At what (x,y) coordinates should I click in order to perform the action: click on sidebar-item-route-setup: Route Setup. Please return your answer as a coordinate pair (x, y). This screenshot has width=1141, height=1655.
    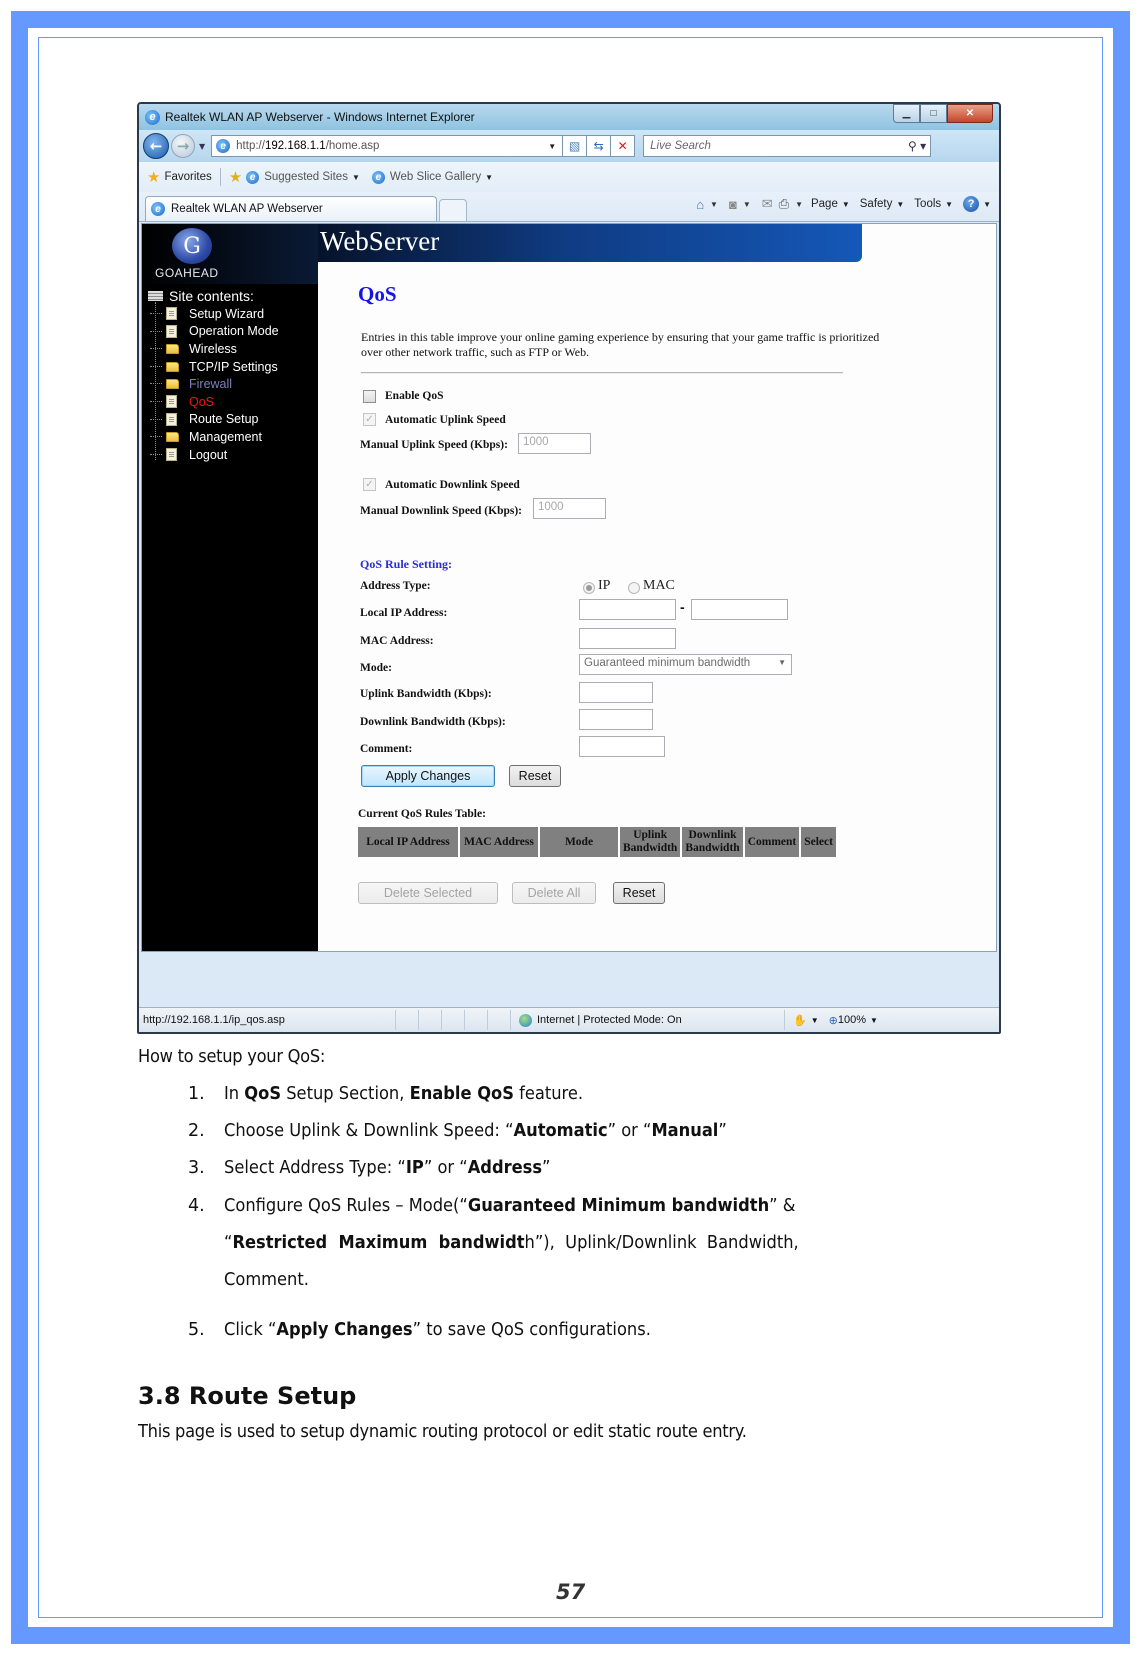
    Looking at the image, I should click on (213, 420).